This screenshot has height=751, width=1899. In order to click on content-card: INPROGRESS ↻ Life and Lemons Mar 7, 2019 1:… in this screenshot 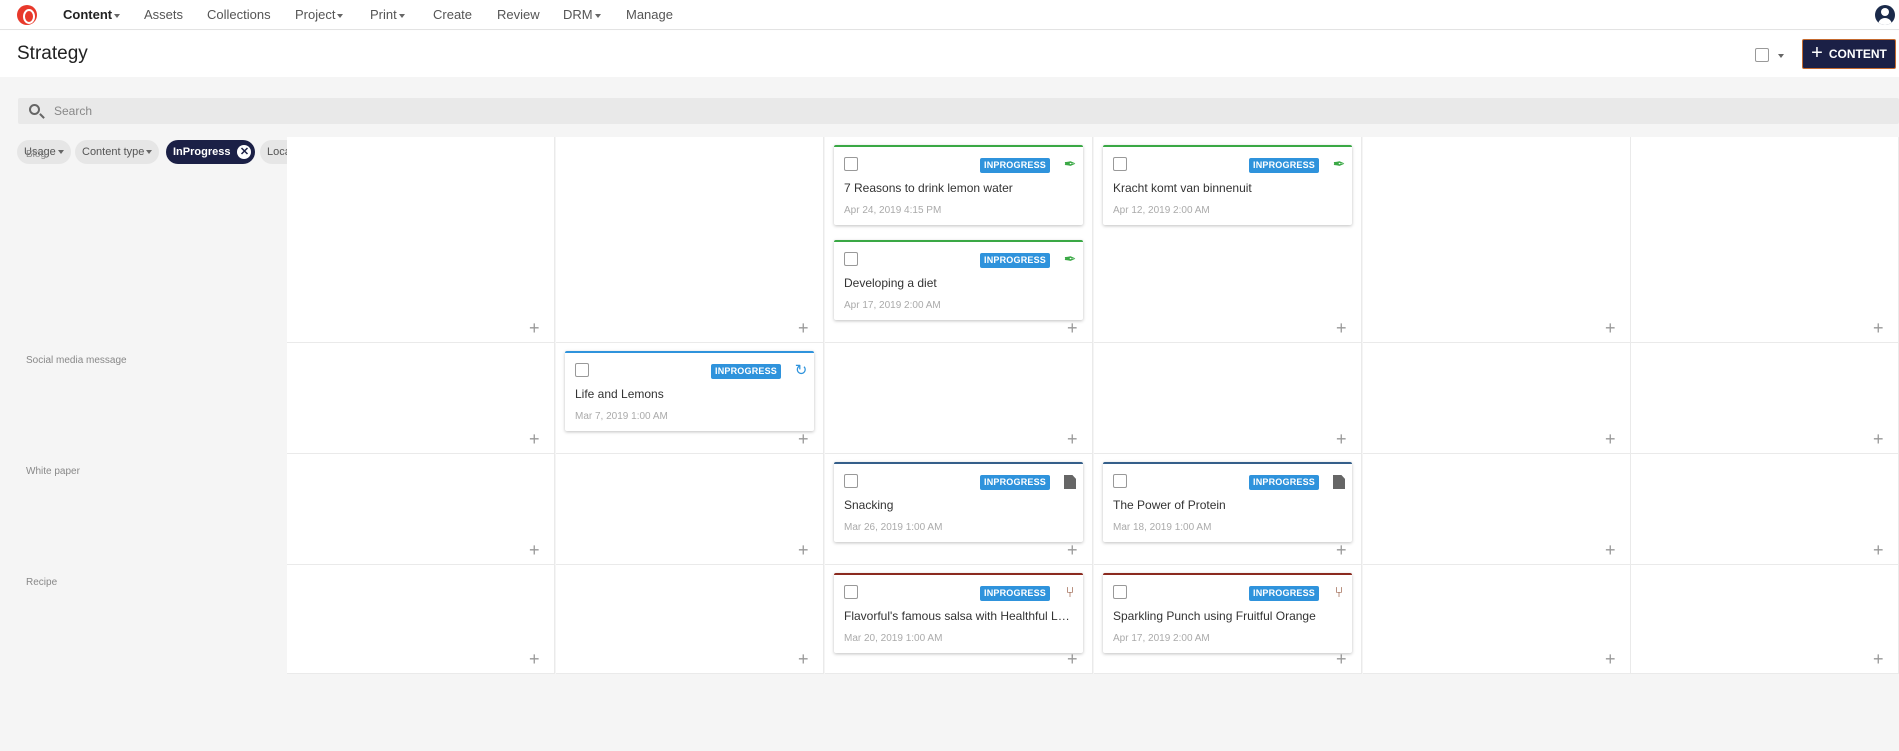, I will do `click(689, 391)`.